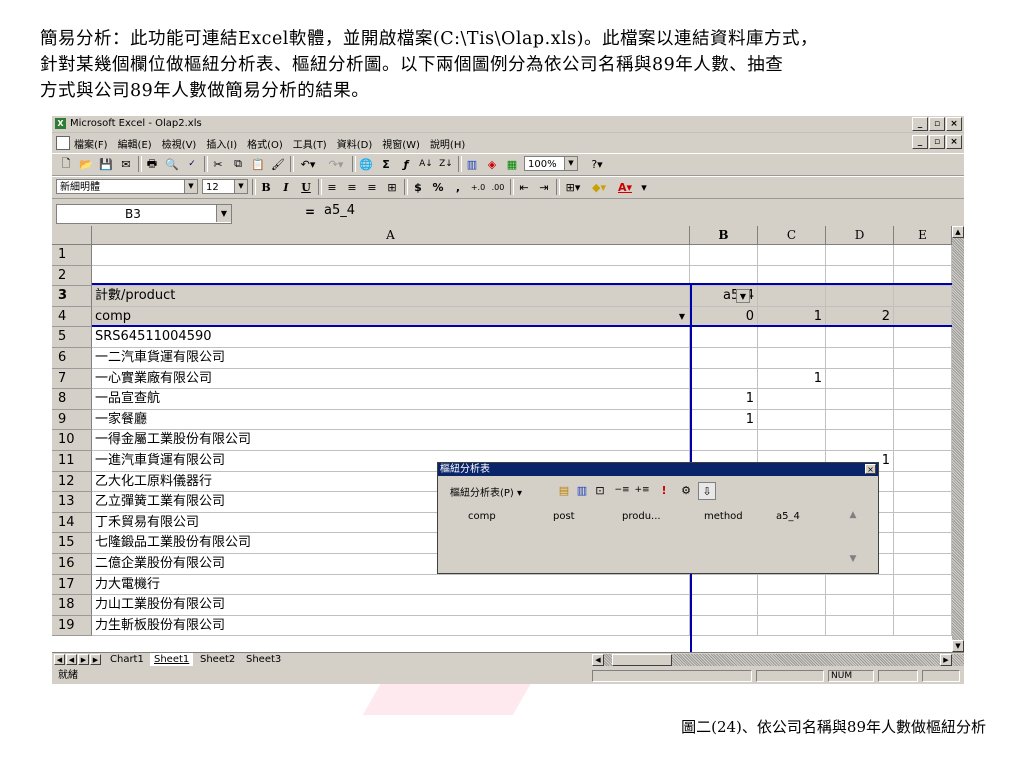 The image size is (1024, 768). What do you see at coordinates (391, 235) in the screenshot?
I see `column-header-a: A` at bounding box center [391, 235].